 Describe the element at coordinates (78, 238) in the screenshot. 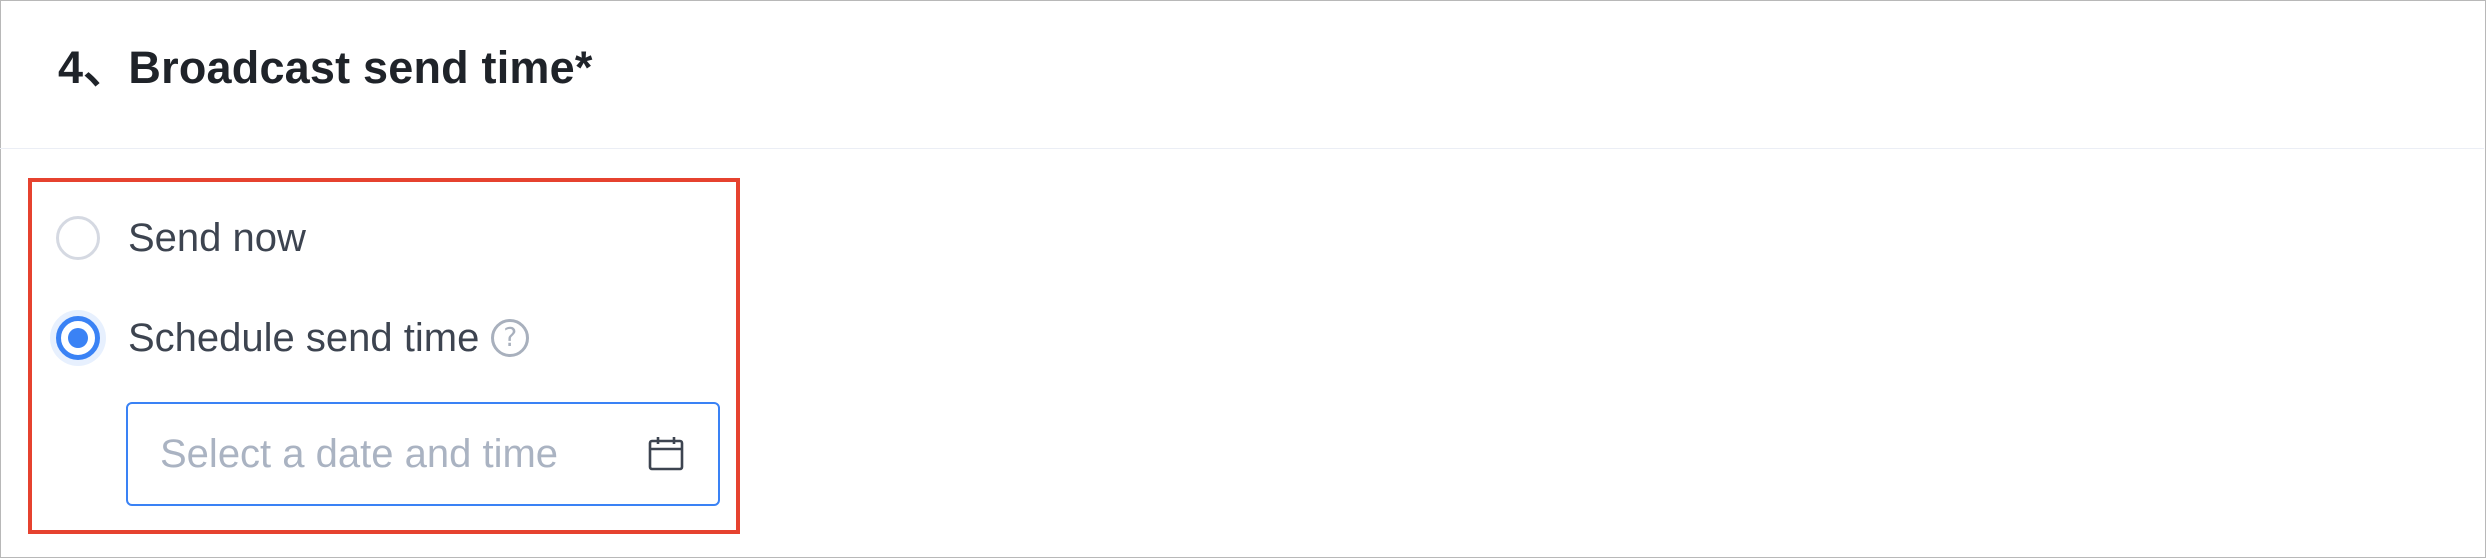

I see `radio-button-send-now` at that location.